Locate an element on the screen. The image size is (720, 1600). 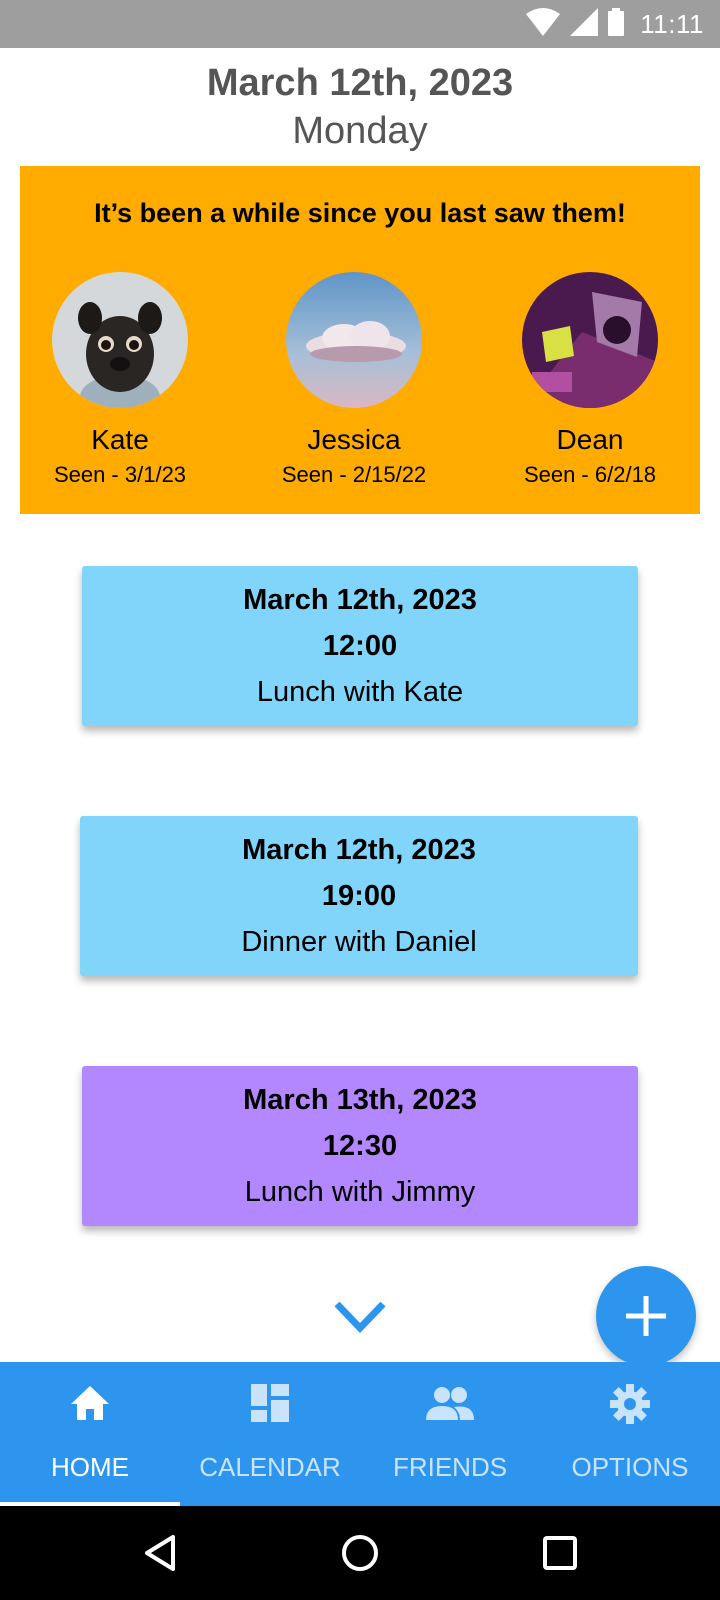
dashboard-icon is located at coordinates (270, 1403).